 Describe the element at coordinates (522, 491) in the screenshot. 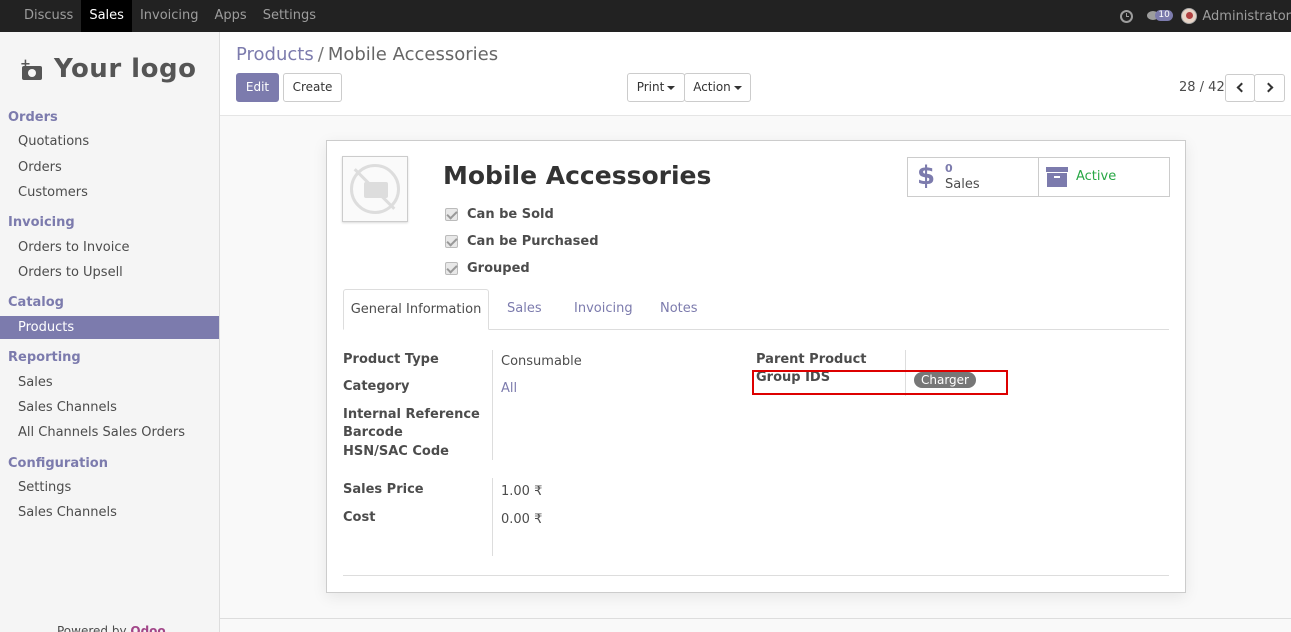

I see `sales-price-value: 1.00 ₹` at that location.